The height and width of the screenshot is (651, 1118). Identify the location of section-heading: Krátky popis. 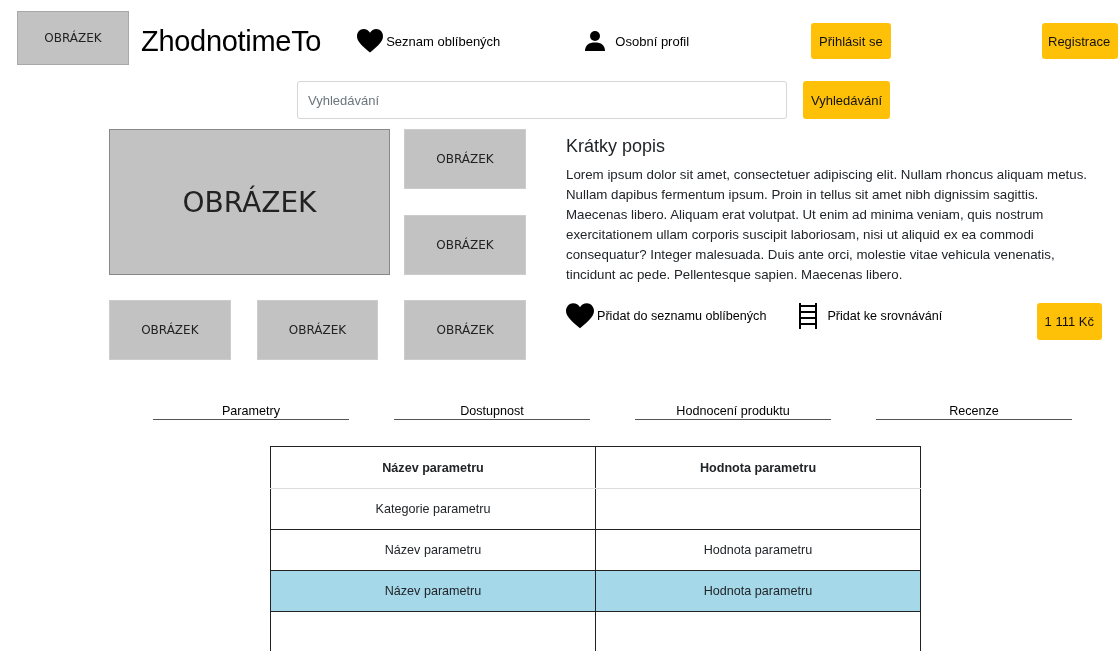
(616, 146).